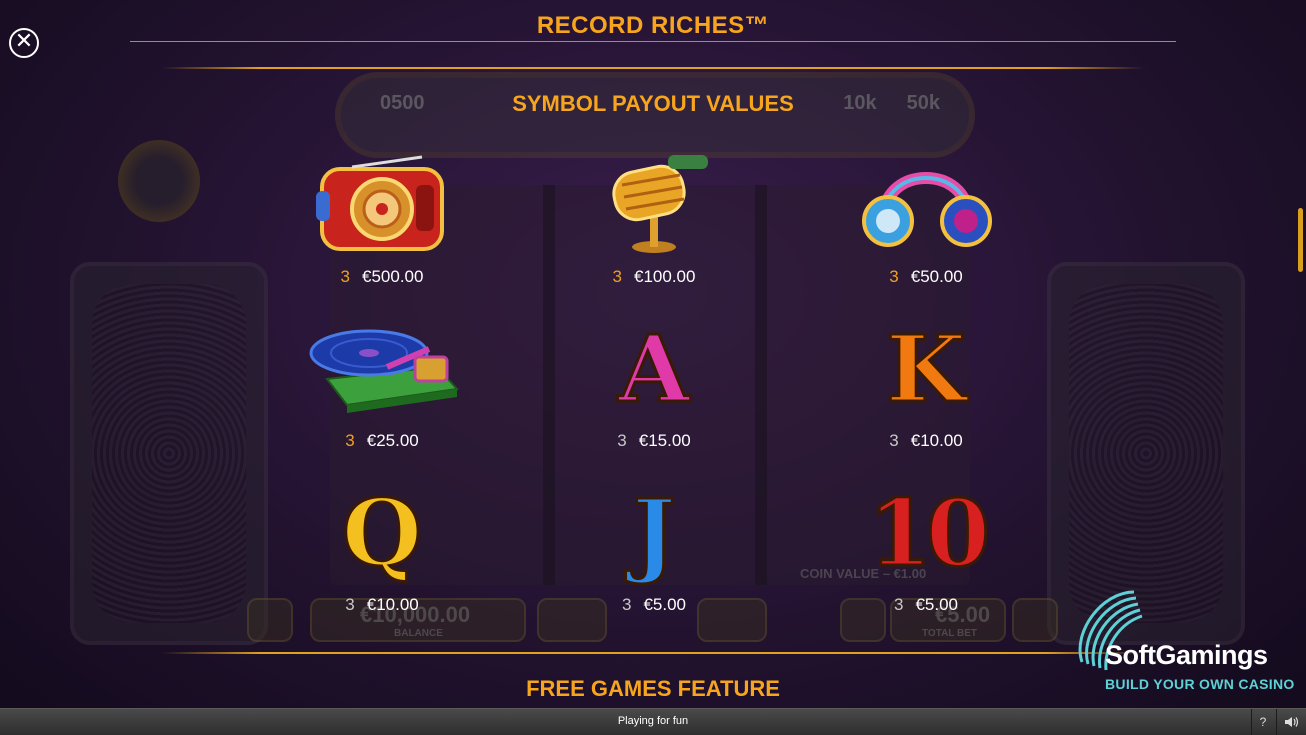  Describe the element at coordinates (653, 41) in the screenshot. I see `title-divider` at that location.